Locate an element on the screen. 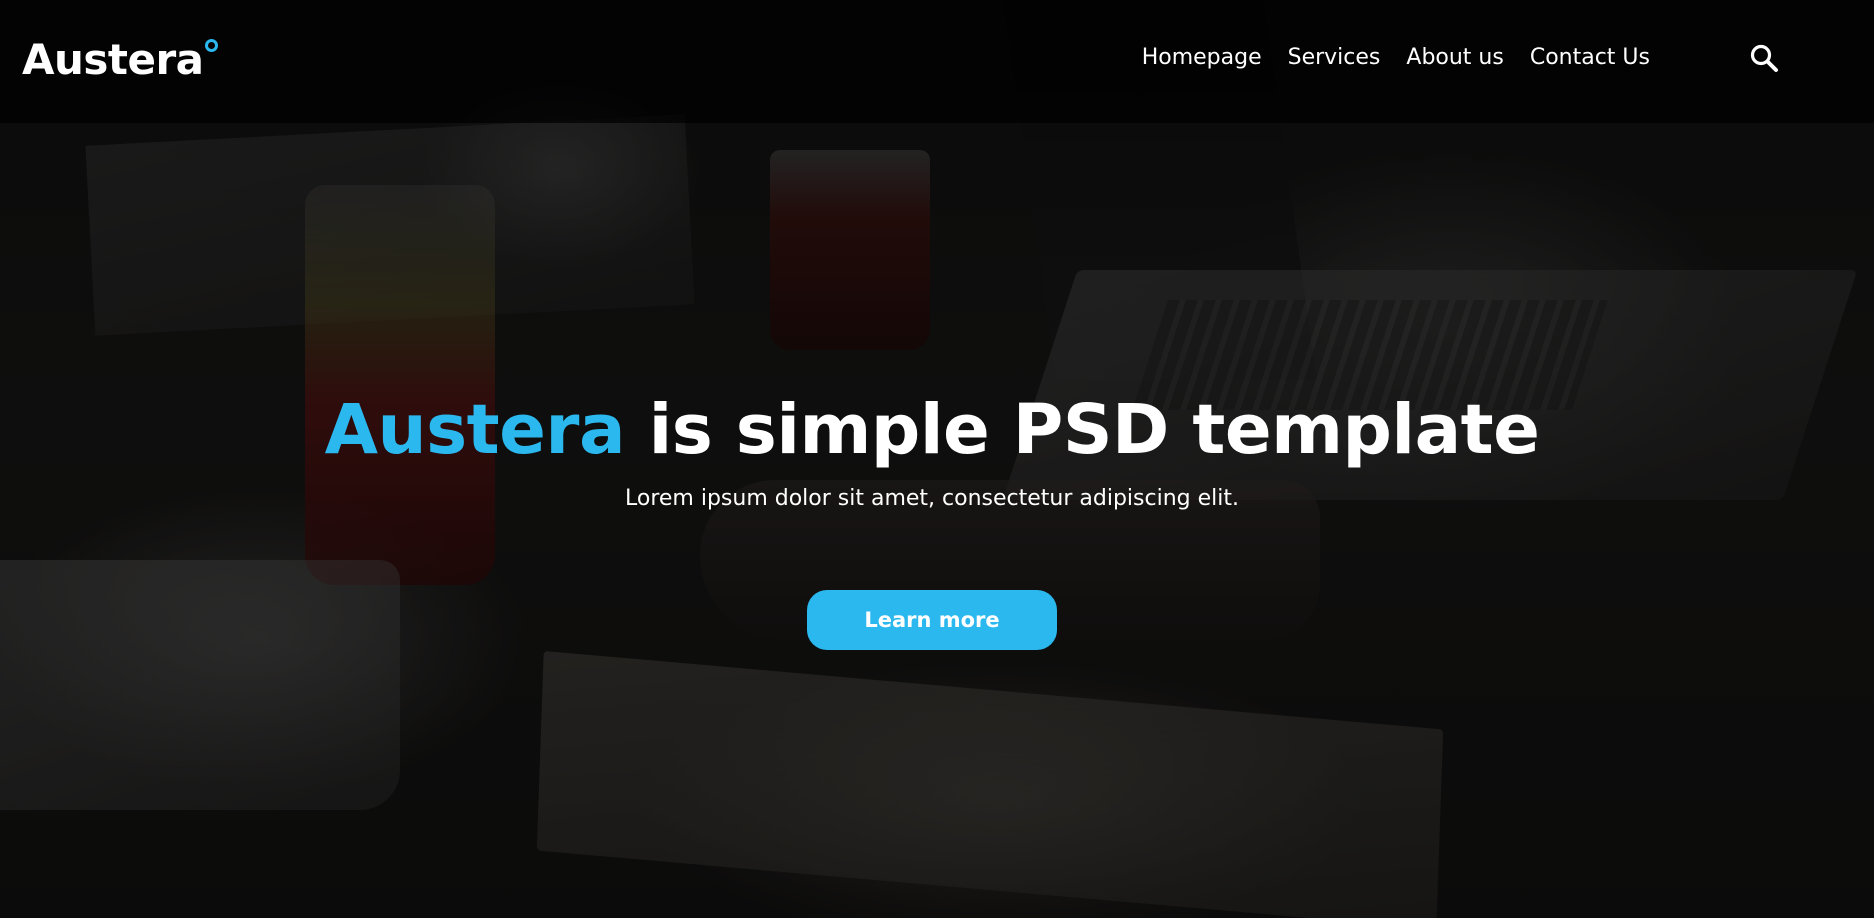 Image resolution: width=1874 pixels, height=918 pixels. nav-menu: Homepage Services About us Contact Us is located at coordinates (1396, 58).